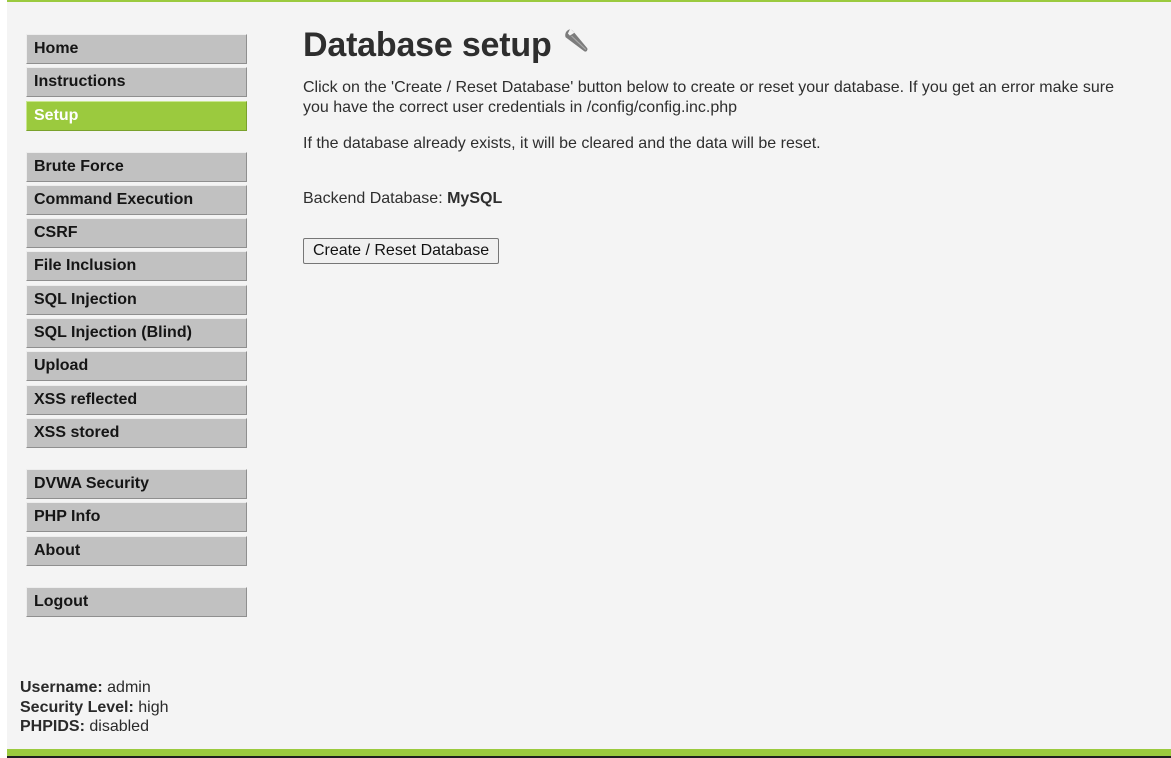  Describe the element at coordinates (427, 44) in the screenshot. I see `page-title: Database setup` at that location.